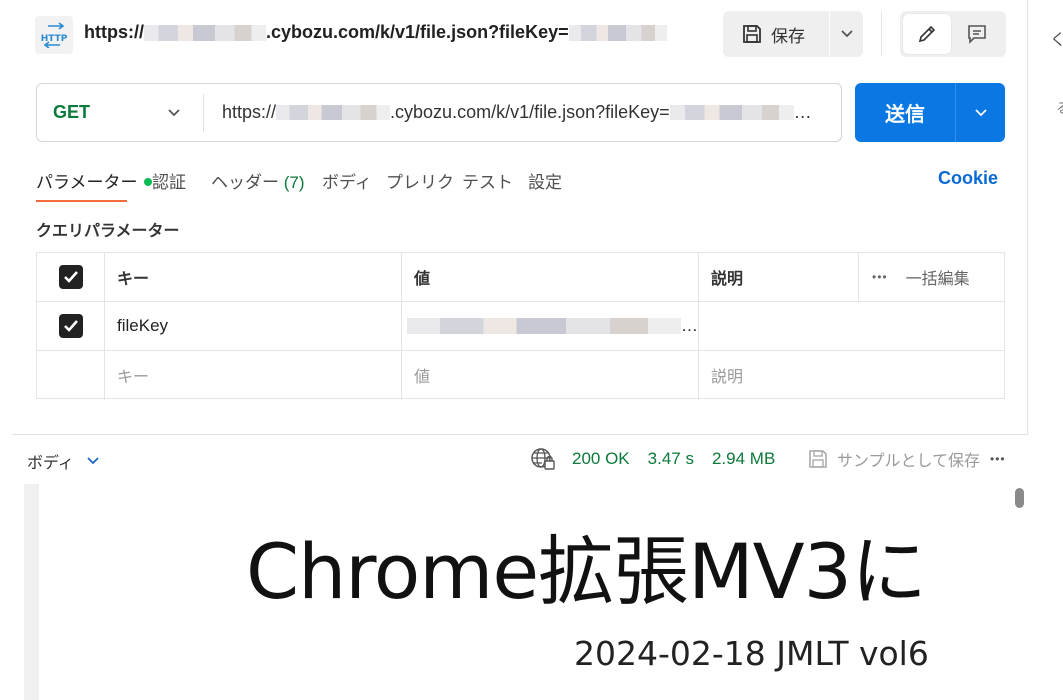 The image size is (1063, 700). Describe the element at coordinates (998, 459) in the screenshot. I see `response-more-icon: •••` at that location.